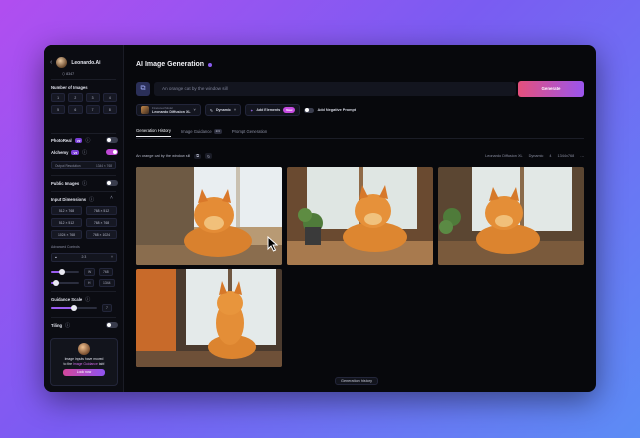 Image resolution: width=640 pixels, height=438 pixels. Describe the element at coordinates (83, 165) in the screenshot. I see `alchemy-resolution-field: Output Resolution 1344 × 768` at that location.